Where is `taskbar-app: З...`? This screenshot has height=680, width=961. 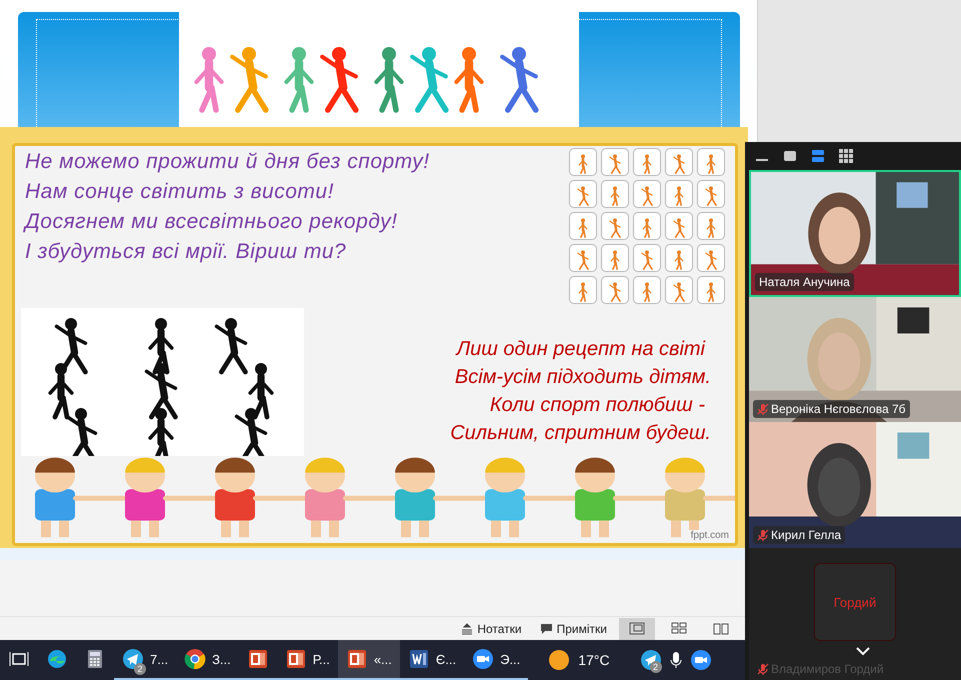
taskbar-app: З... is located at coordinates (207, 660).